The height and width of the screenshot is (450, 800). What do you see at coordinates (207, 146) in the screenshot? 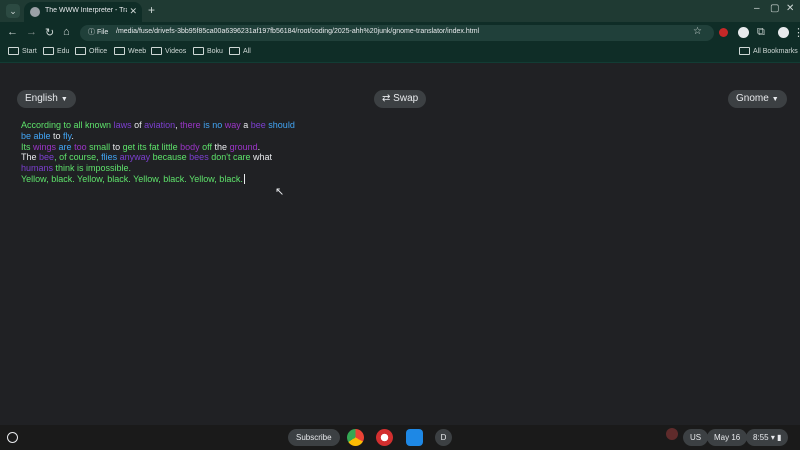
I see `output-word: off` at bounding box center [207, 146].